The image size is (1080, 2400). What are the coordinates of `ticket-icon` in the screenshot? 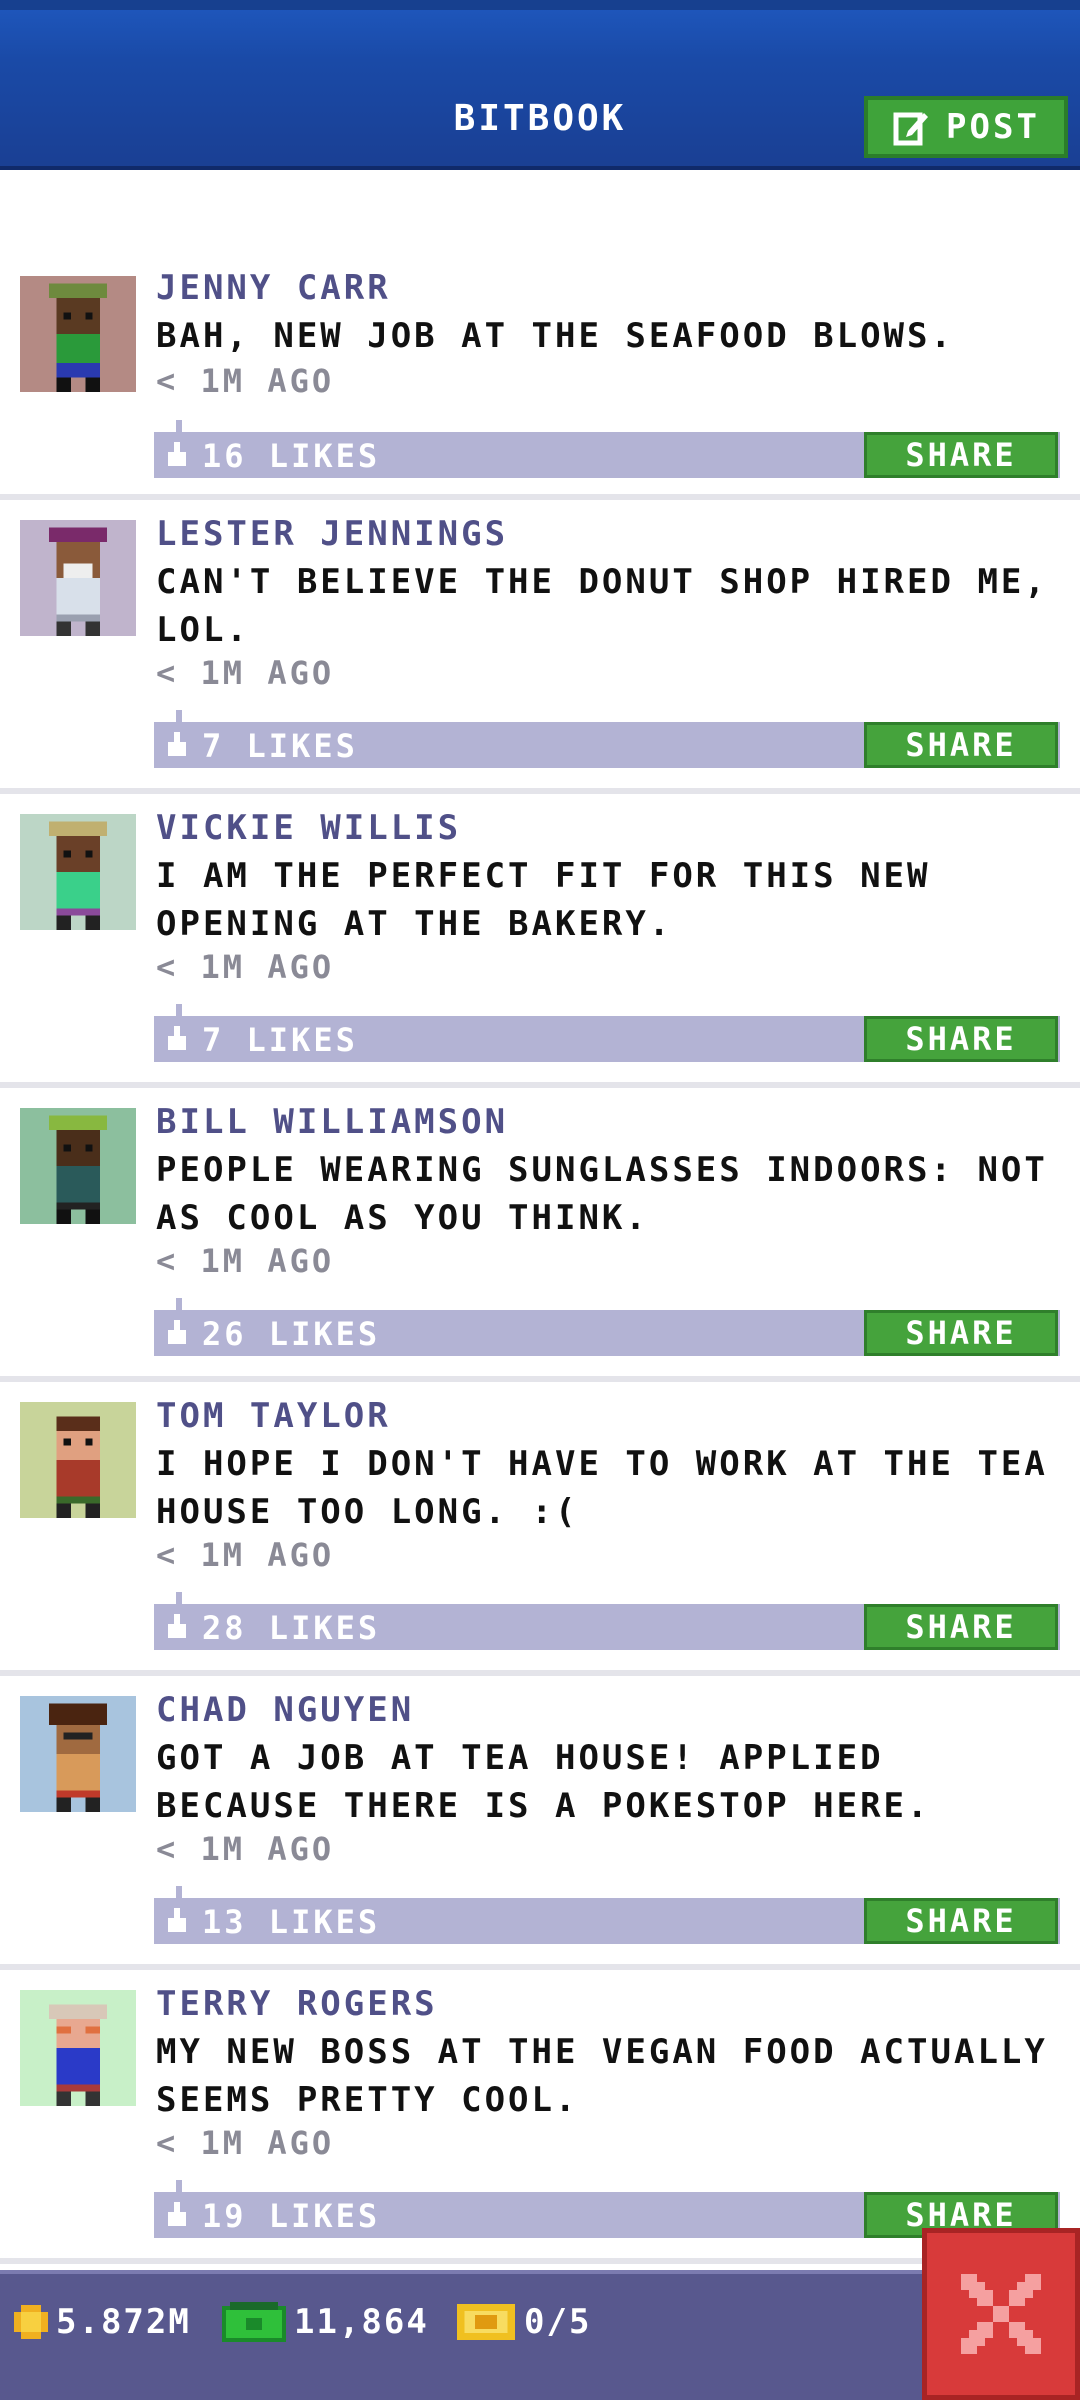 It's located at (486, 2322).